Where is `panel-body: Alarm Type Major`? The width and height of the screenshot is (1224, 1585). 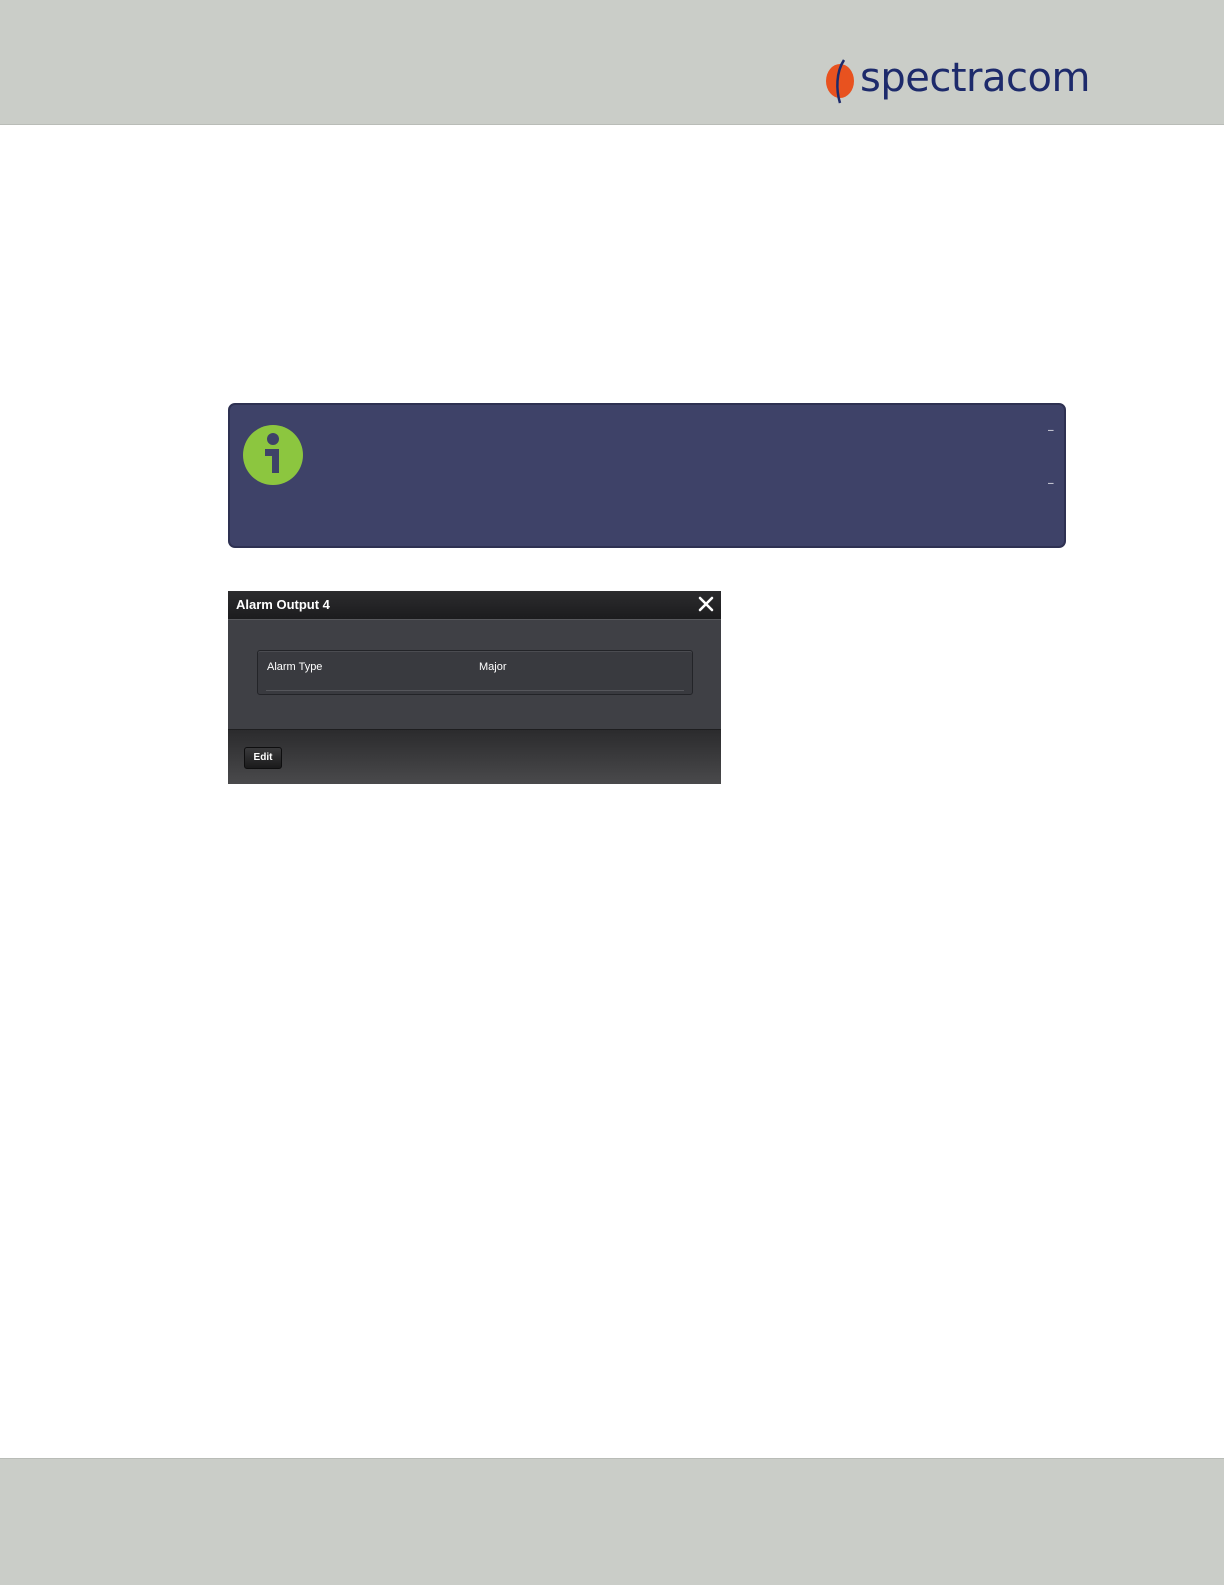
panel-body: Alarm Type Major is located at coordinates (474, 674).